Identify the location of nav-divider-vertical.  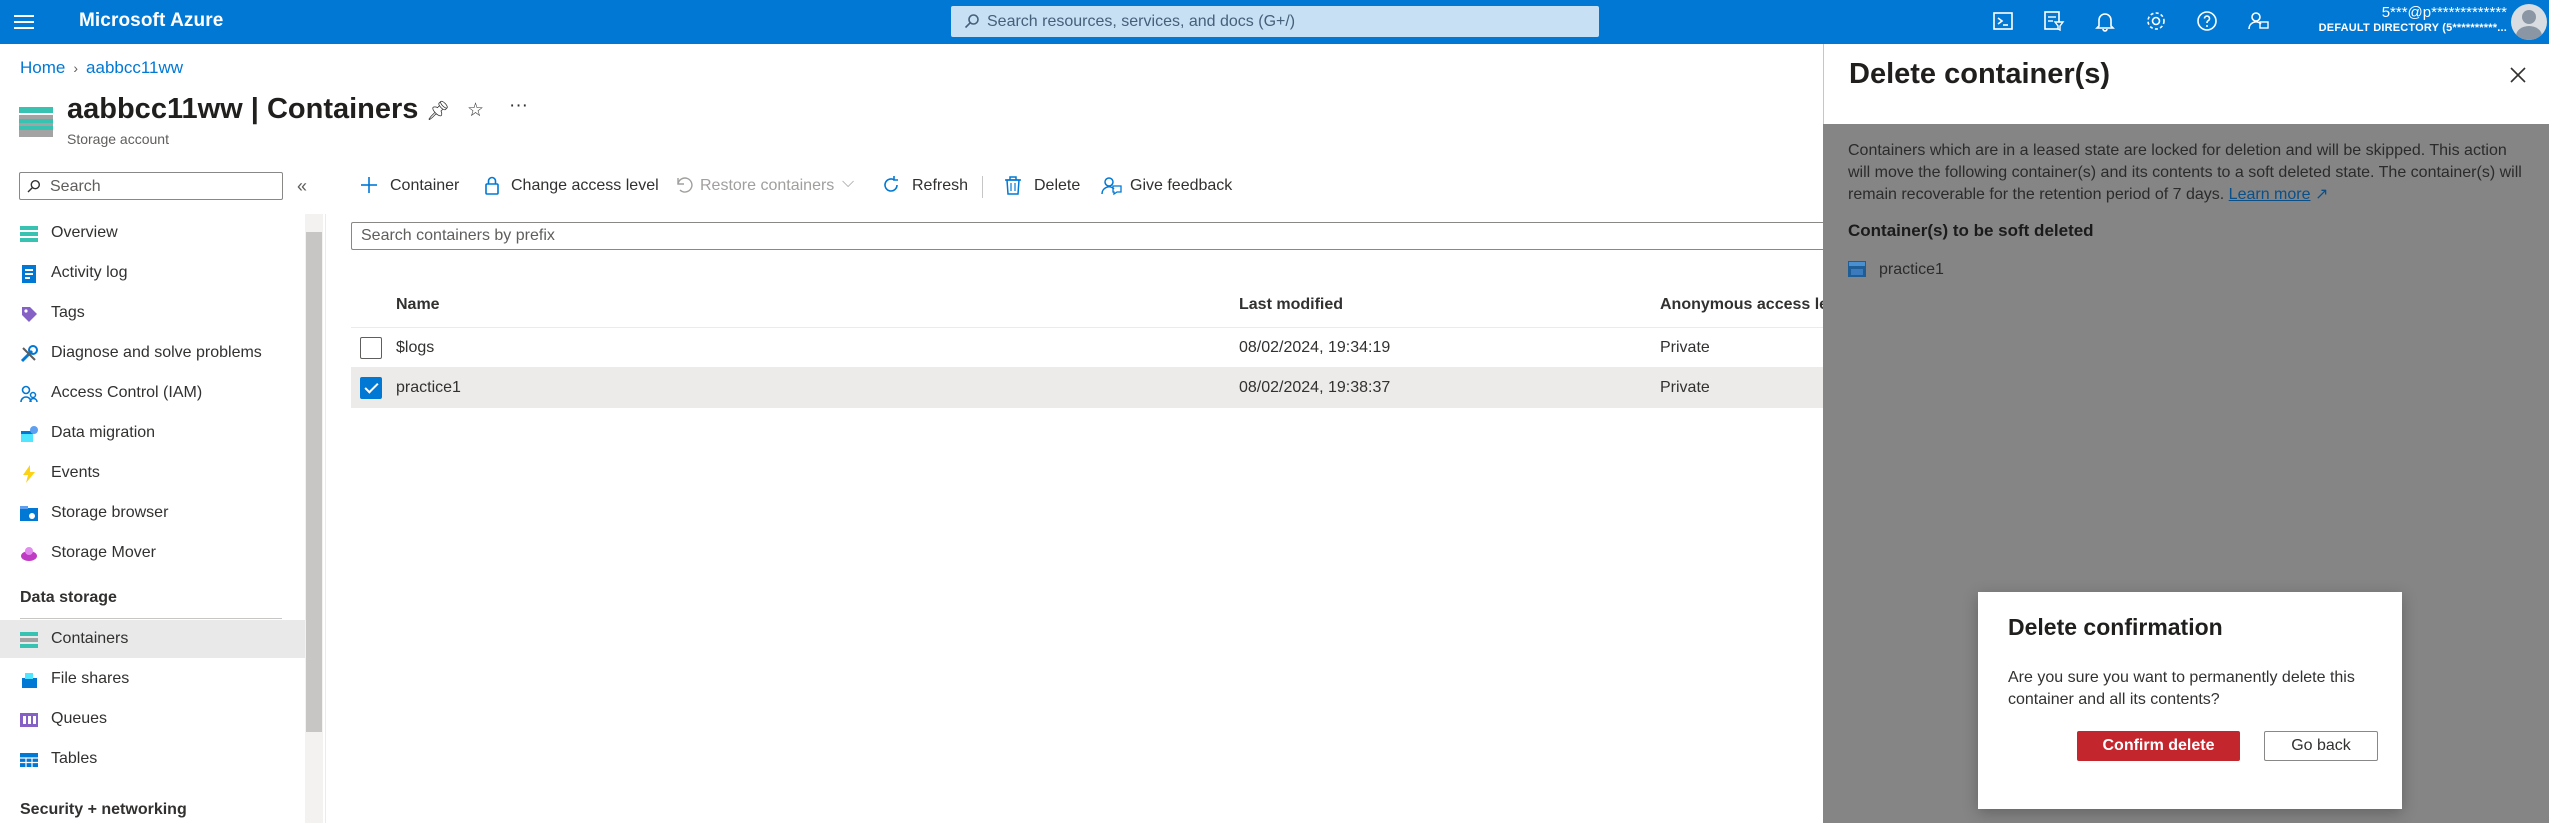
(325, 518).